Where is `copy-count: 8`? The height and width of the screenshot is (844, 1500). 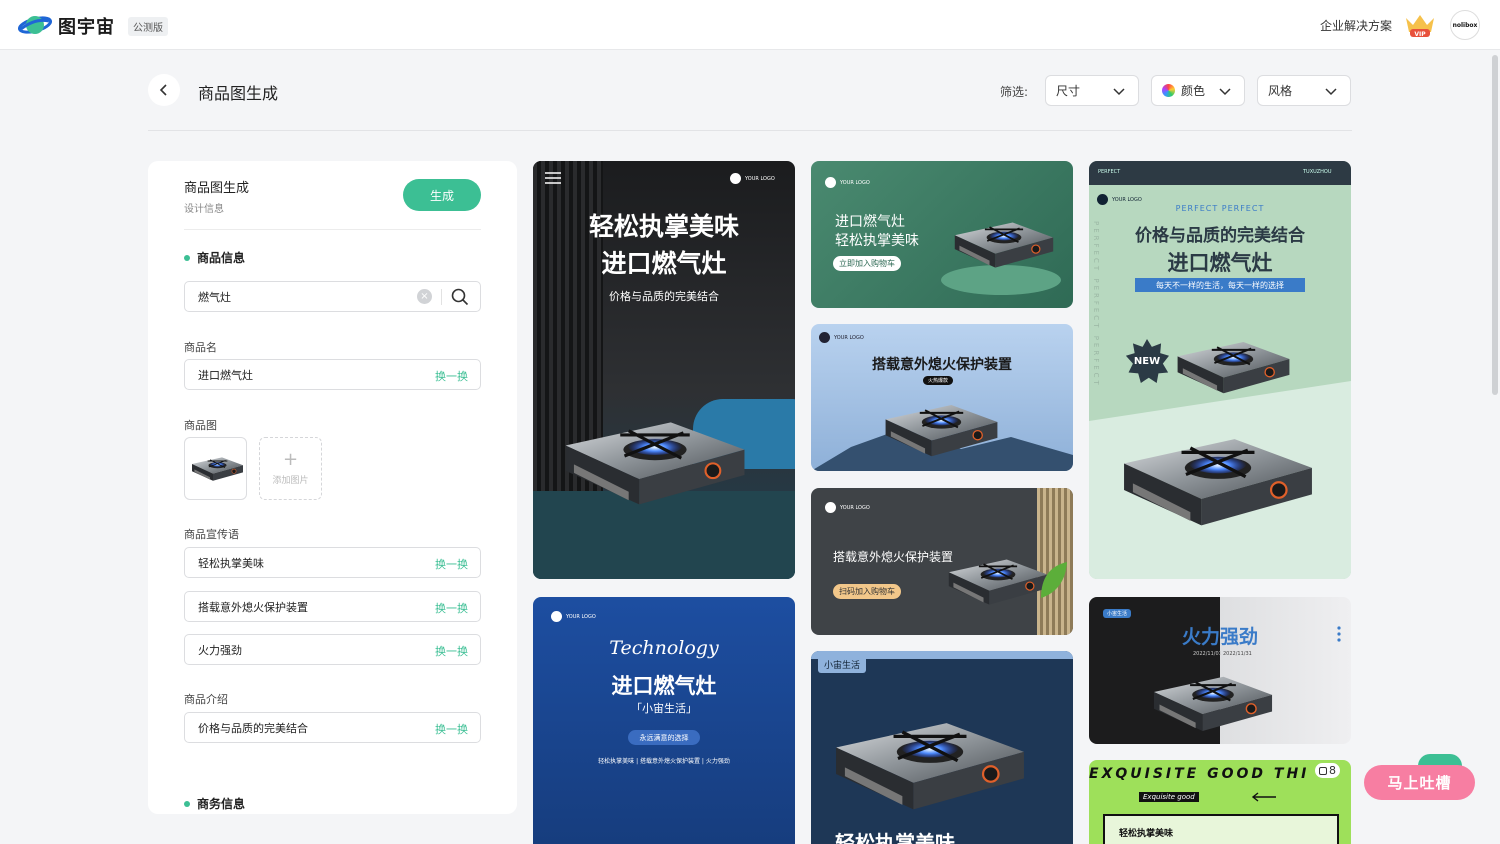
copy-count: 8 is located at coordinates (1332, 770).